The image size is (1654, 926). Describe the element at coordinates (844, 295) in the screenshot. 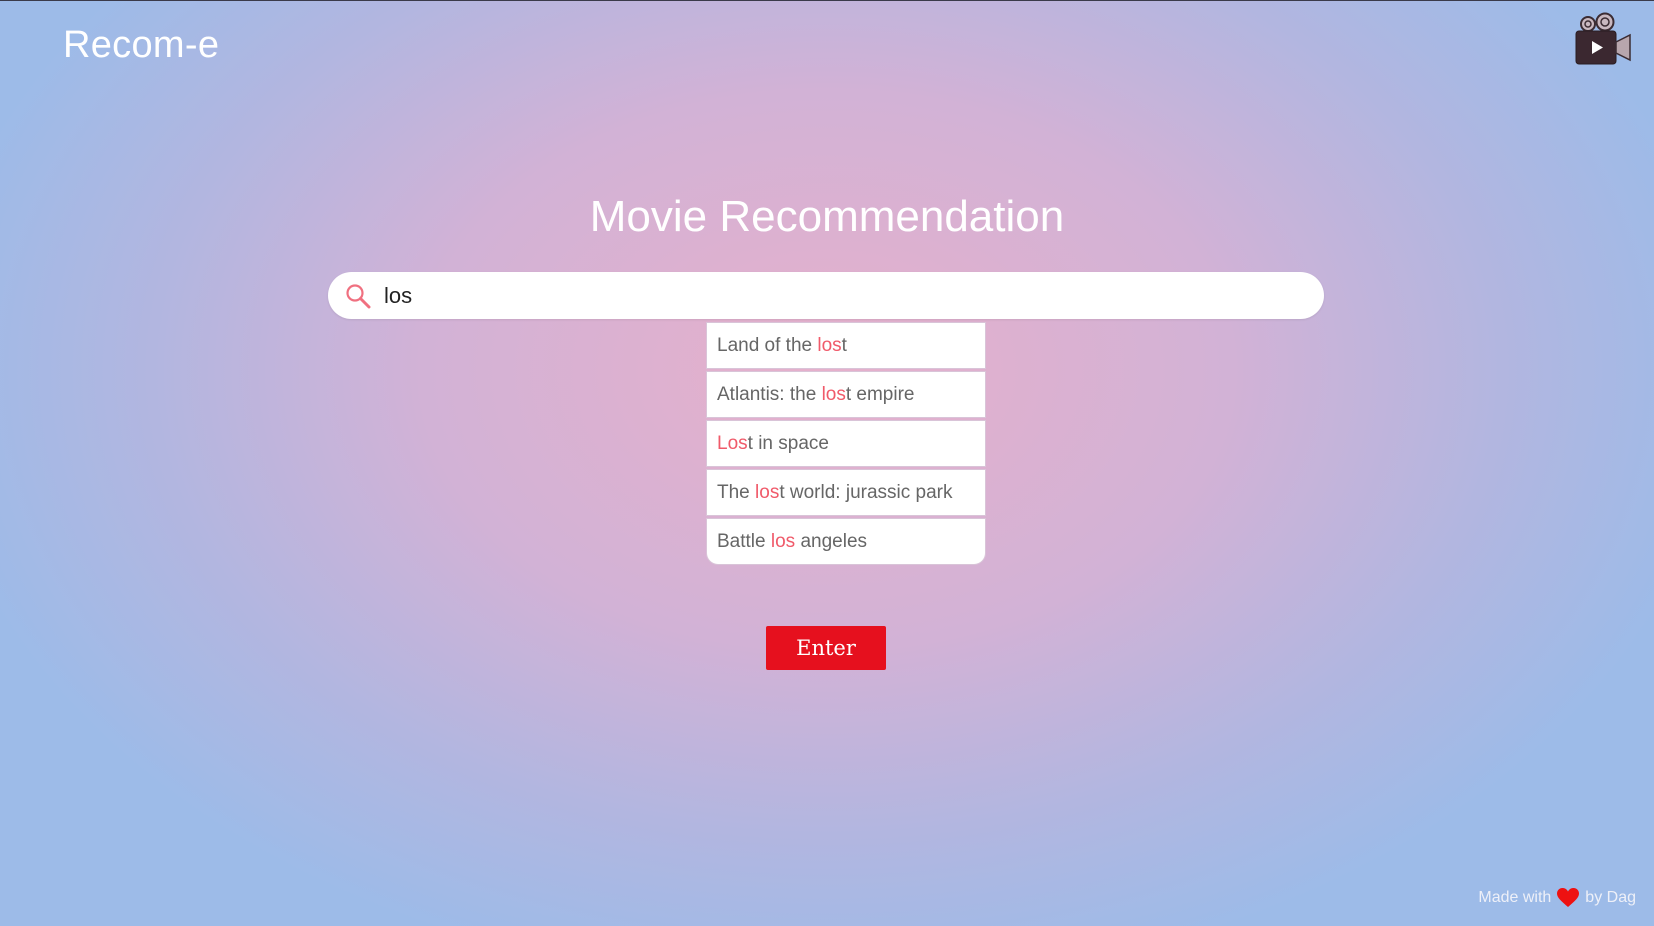

I see `search-input` at that location.